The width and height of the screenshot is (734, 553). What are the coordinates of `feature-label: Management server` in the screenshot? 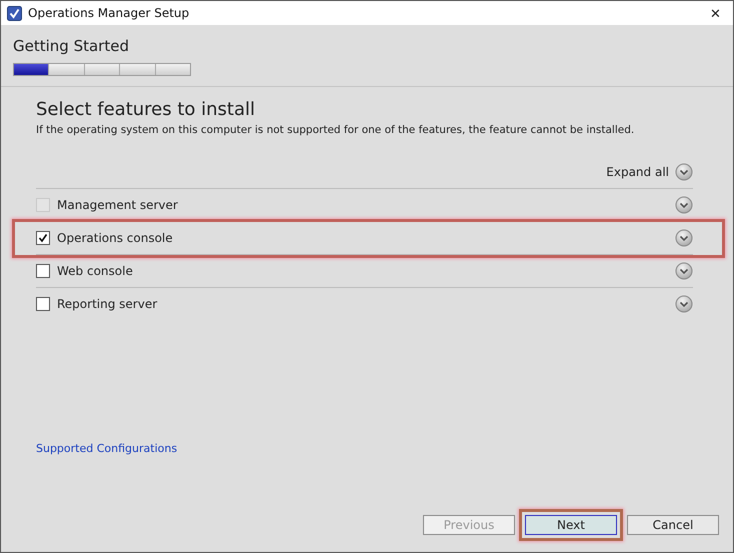 It's located at (118, 205).